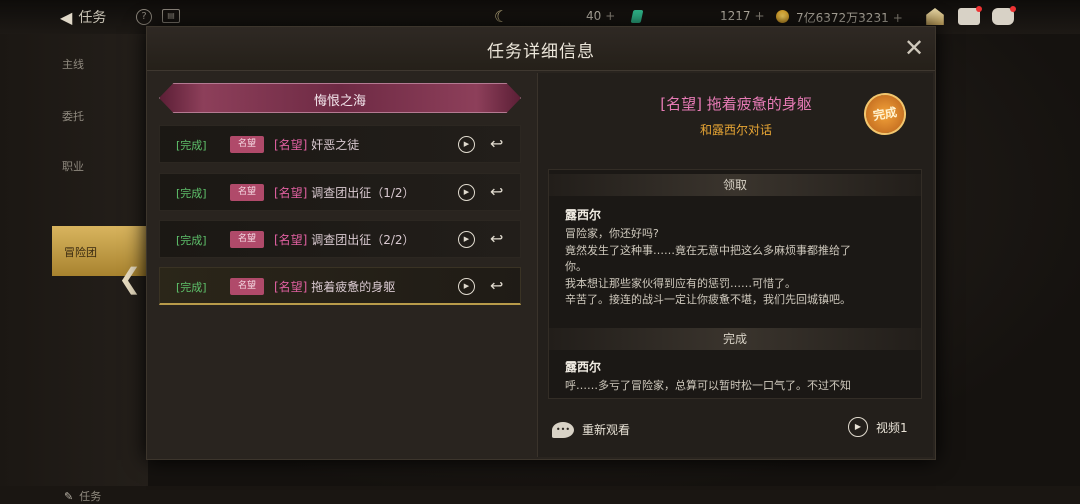  What do you see at coordinates (363, 240) in the screenshot?
I see `quest-name-text: 调查团出征（2/2）` at bounding box center [363, 240].